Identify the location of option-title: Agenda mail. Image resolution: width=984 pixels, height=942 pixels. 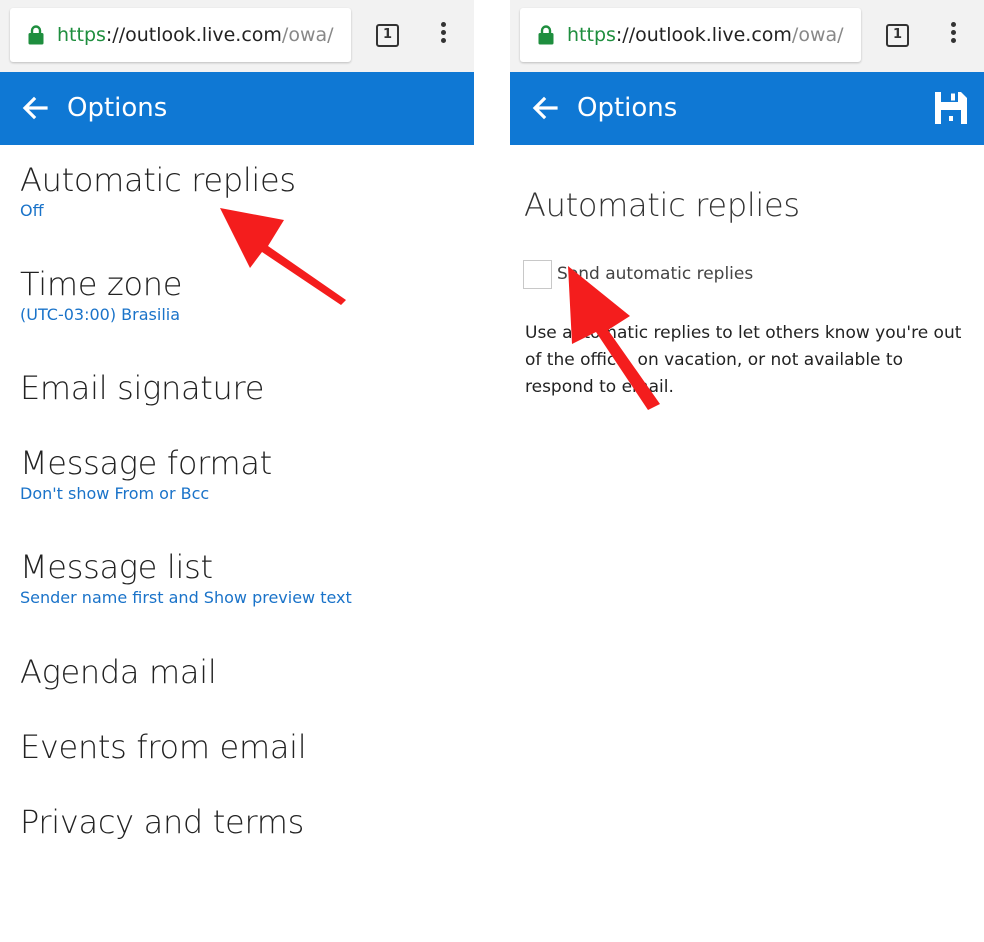
(118, 672).